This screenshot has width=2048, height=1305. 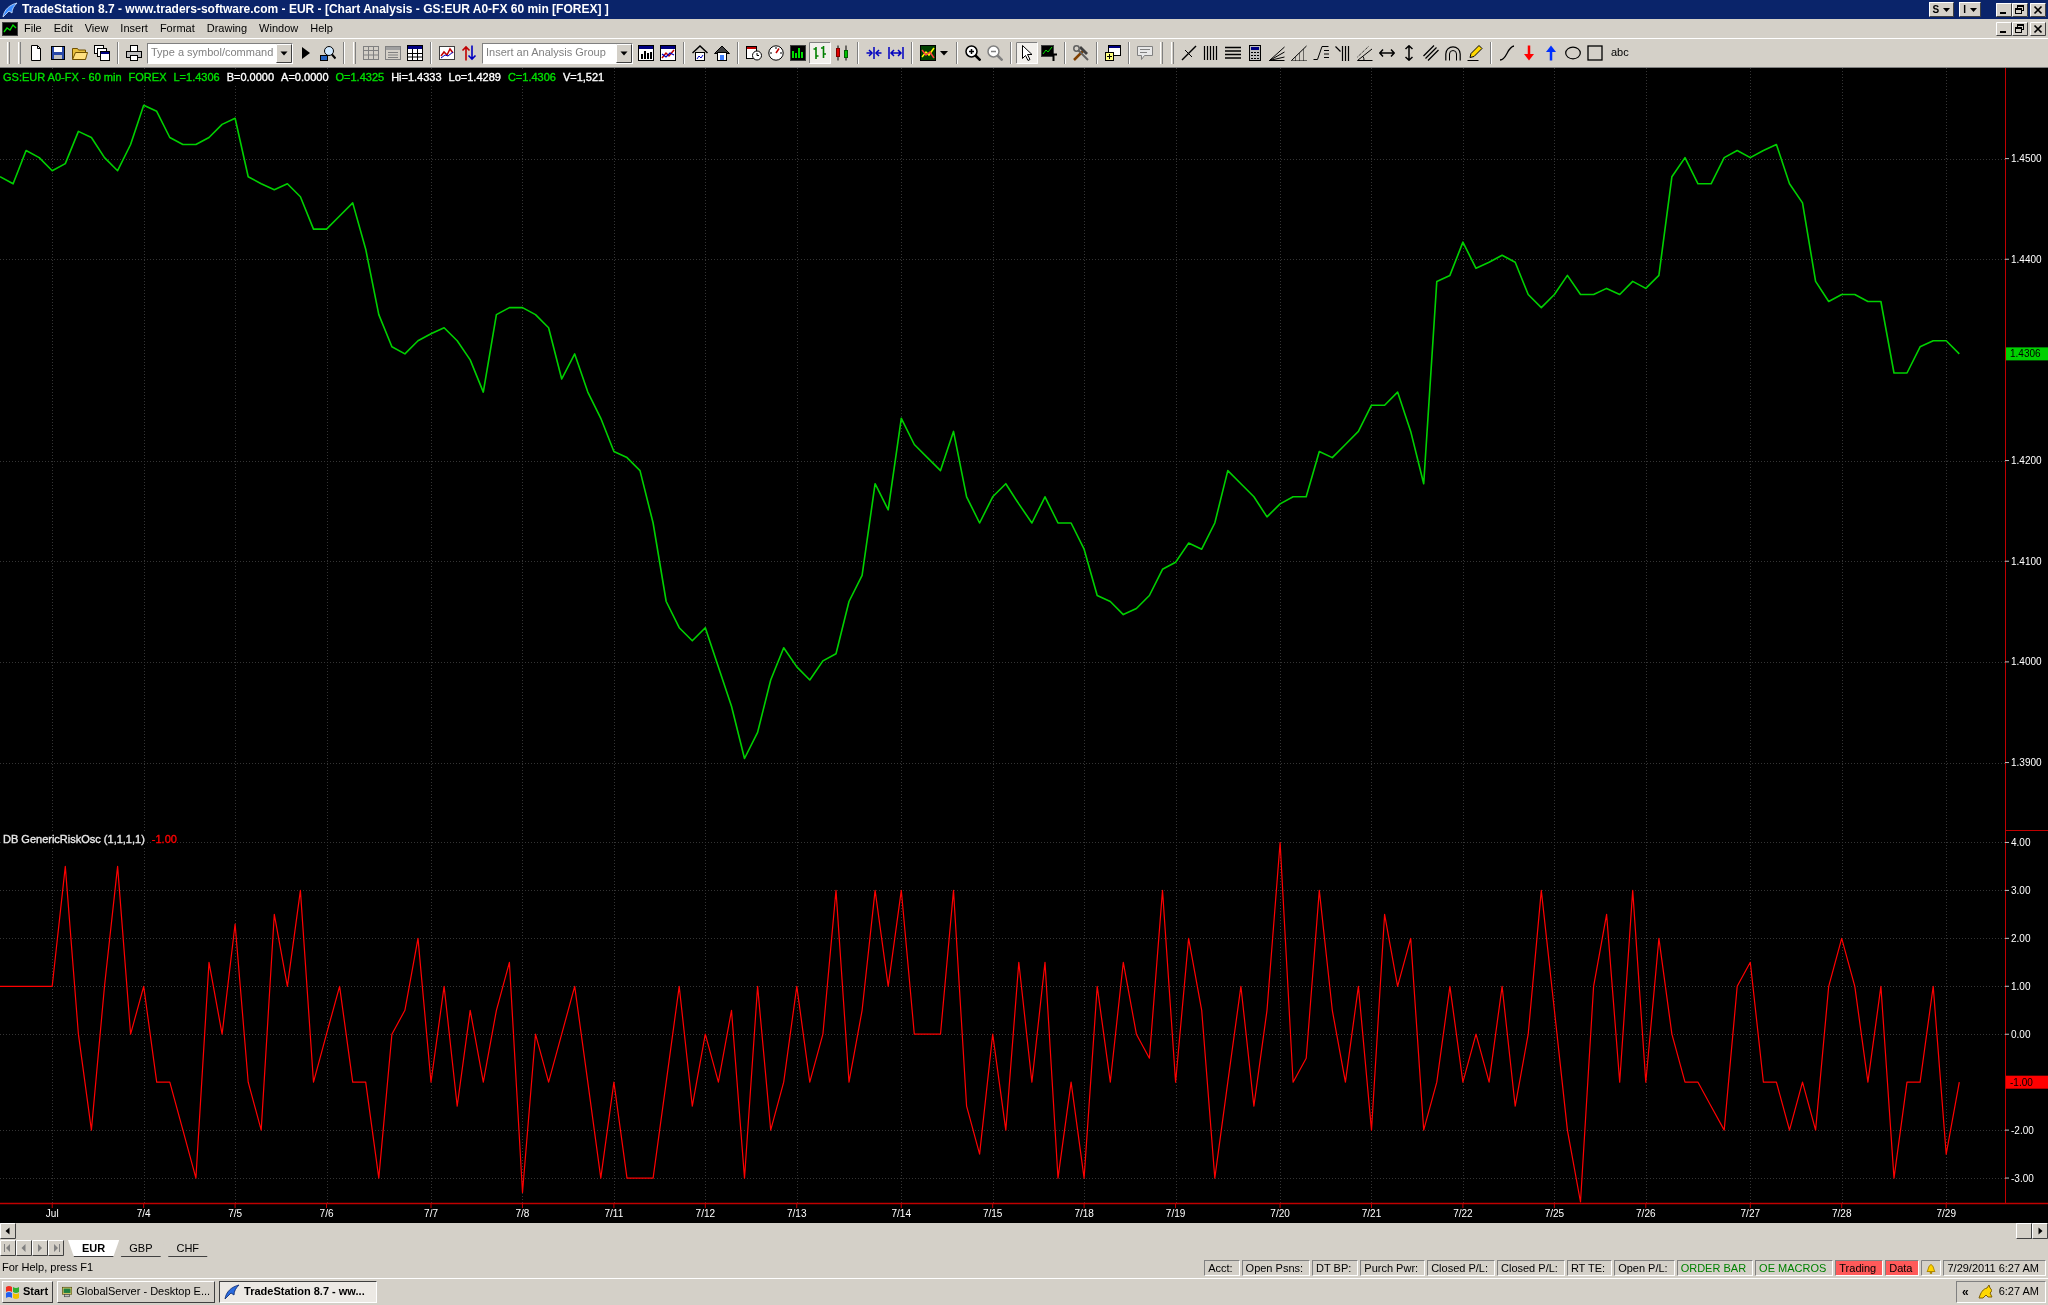 I want to click on grid-icon, so click(x=371, y=53).